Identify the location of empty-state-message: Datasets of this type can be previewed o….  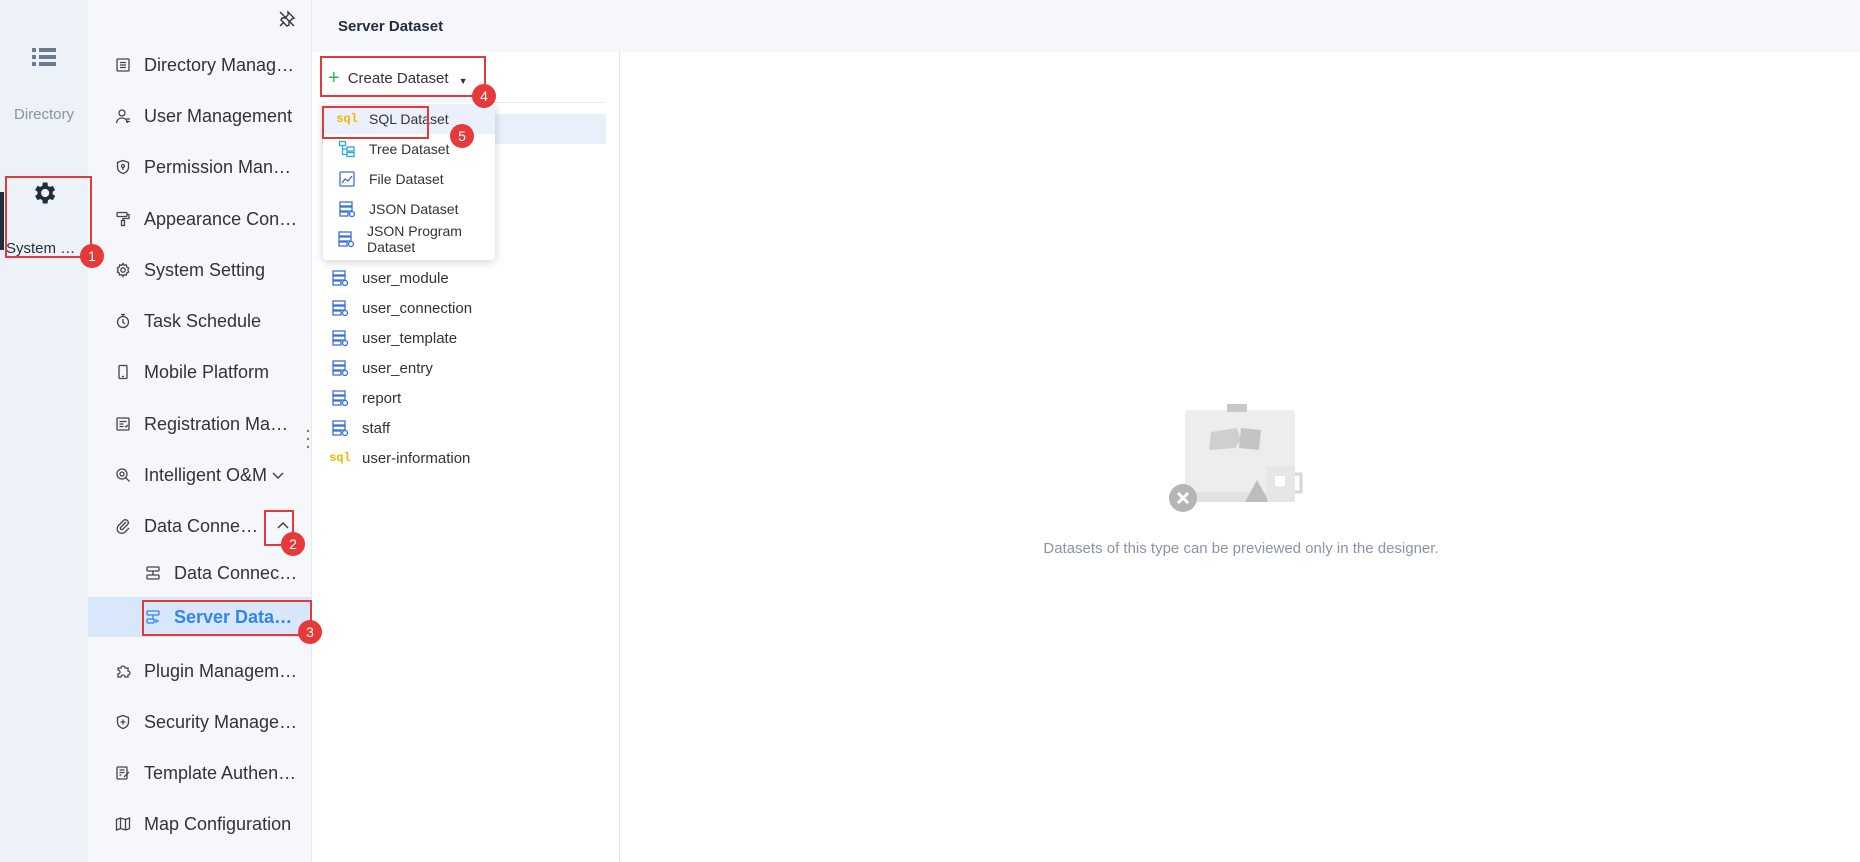
(1241, 548).